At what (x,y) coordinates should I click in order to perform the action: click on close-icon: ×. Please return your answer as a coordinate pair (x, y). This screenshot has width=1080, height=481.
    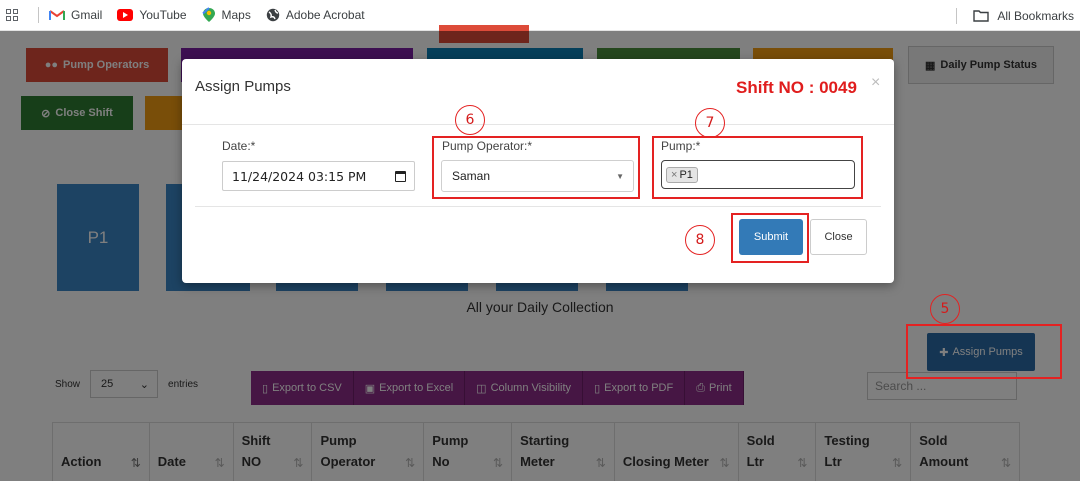
    Looking at the image, I should click on (875, 83).